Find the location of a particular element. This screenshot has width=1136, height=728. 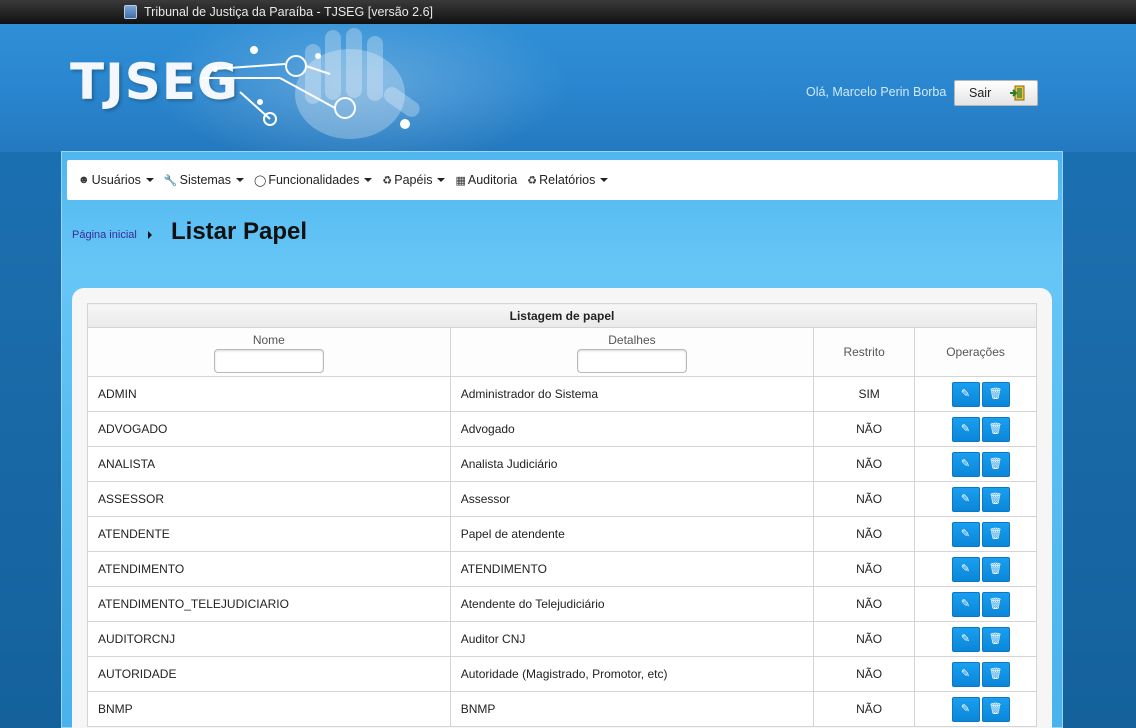

table-row: ATENDENTE Papel de atendente NÃO ✎ 🗑 is located at coordinates (562, 534).